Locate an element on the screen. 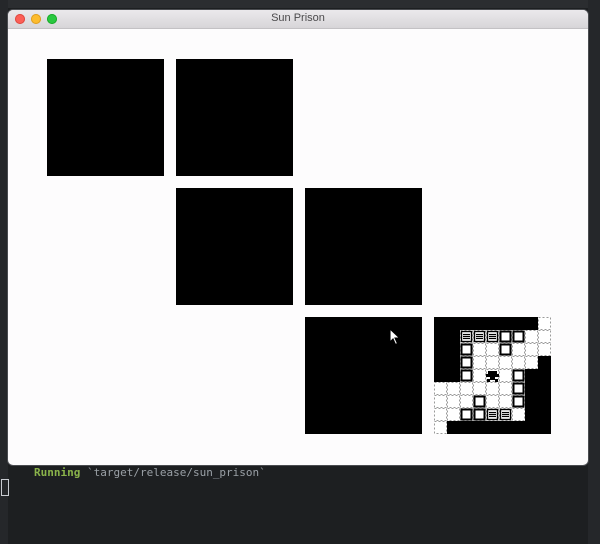  mouse-pointer-icon is located at coordinates (395, 337).